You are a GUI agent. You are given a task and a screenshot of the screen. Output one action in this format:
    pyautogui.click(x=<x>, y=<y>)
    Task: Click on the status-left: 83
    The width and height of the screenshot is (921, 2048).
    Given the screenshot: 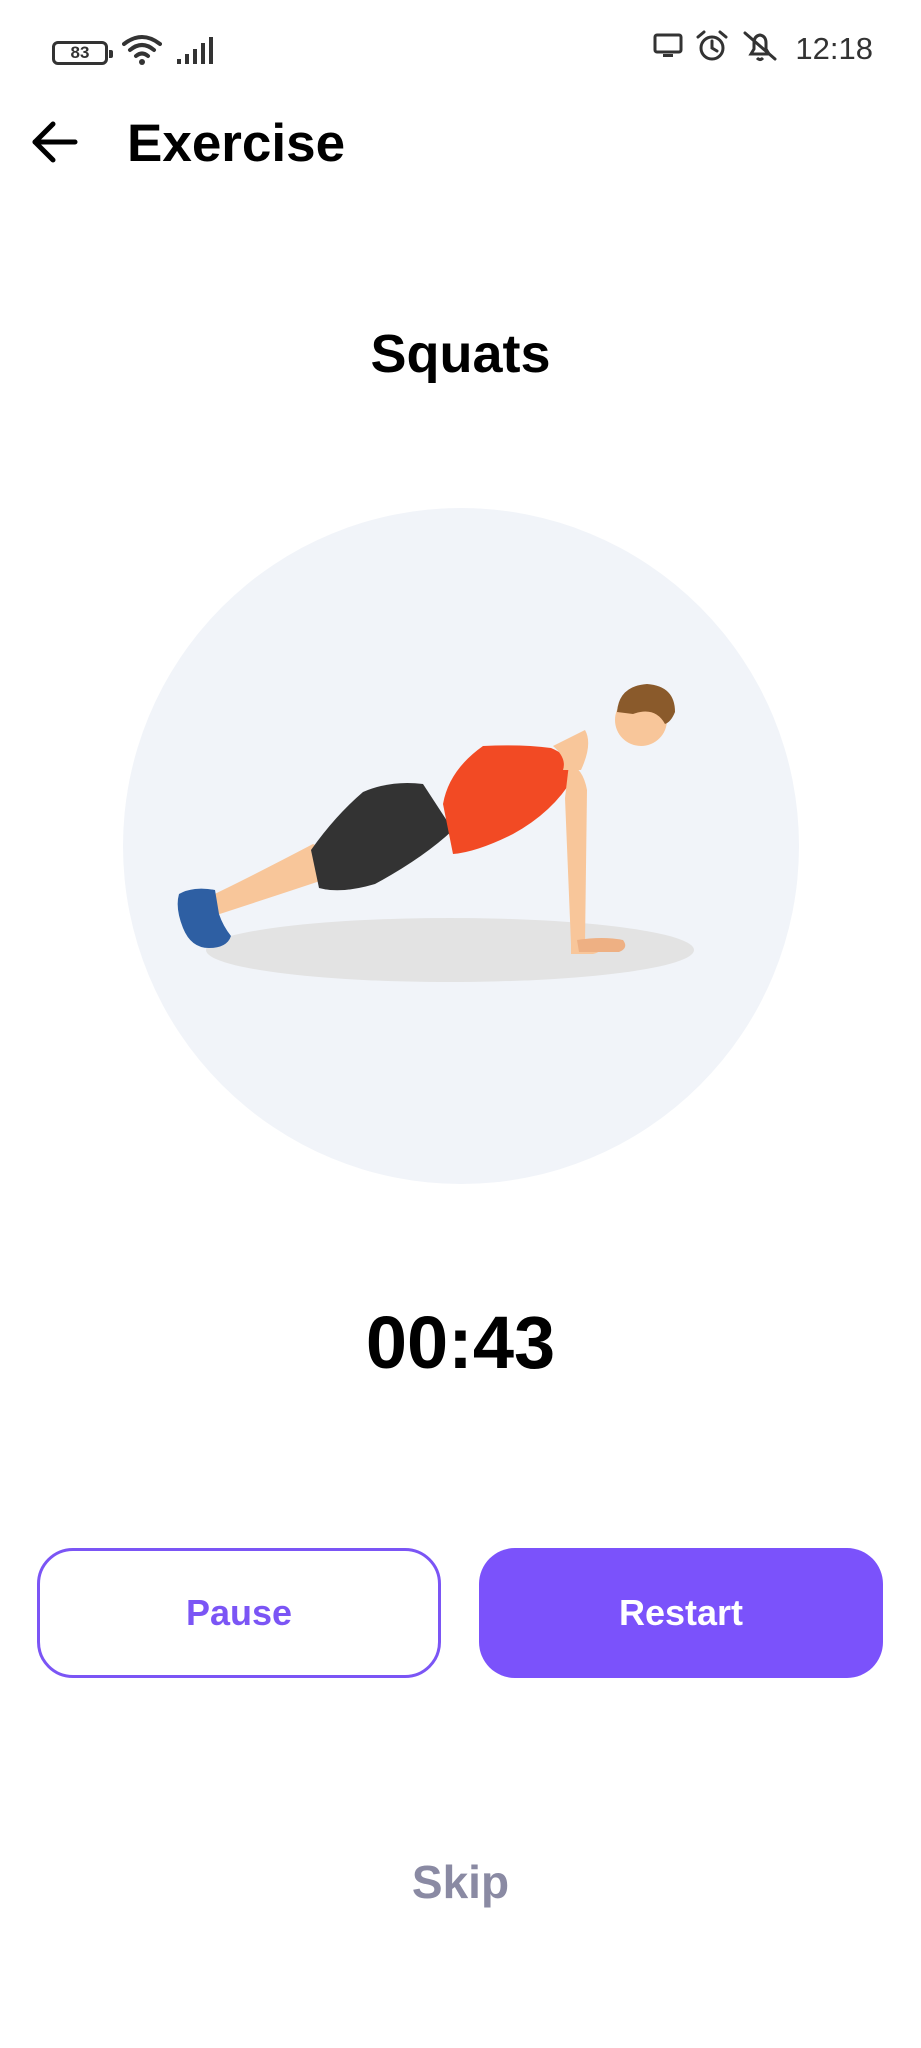 What is the action you would take?
    pyautogui.click(x=135, y=52)
    